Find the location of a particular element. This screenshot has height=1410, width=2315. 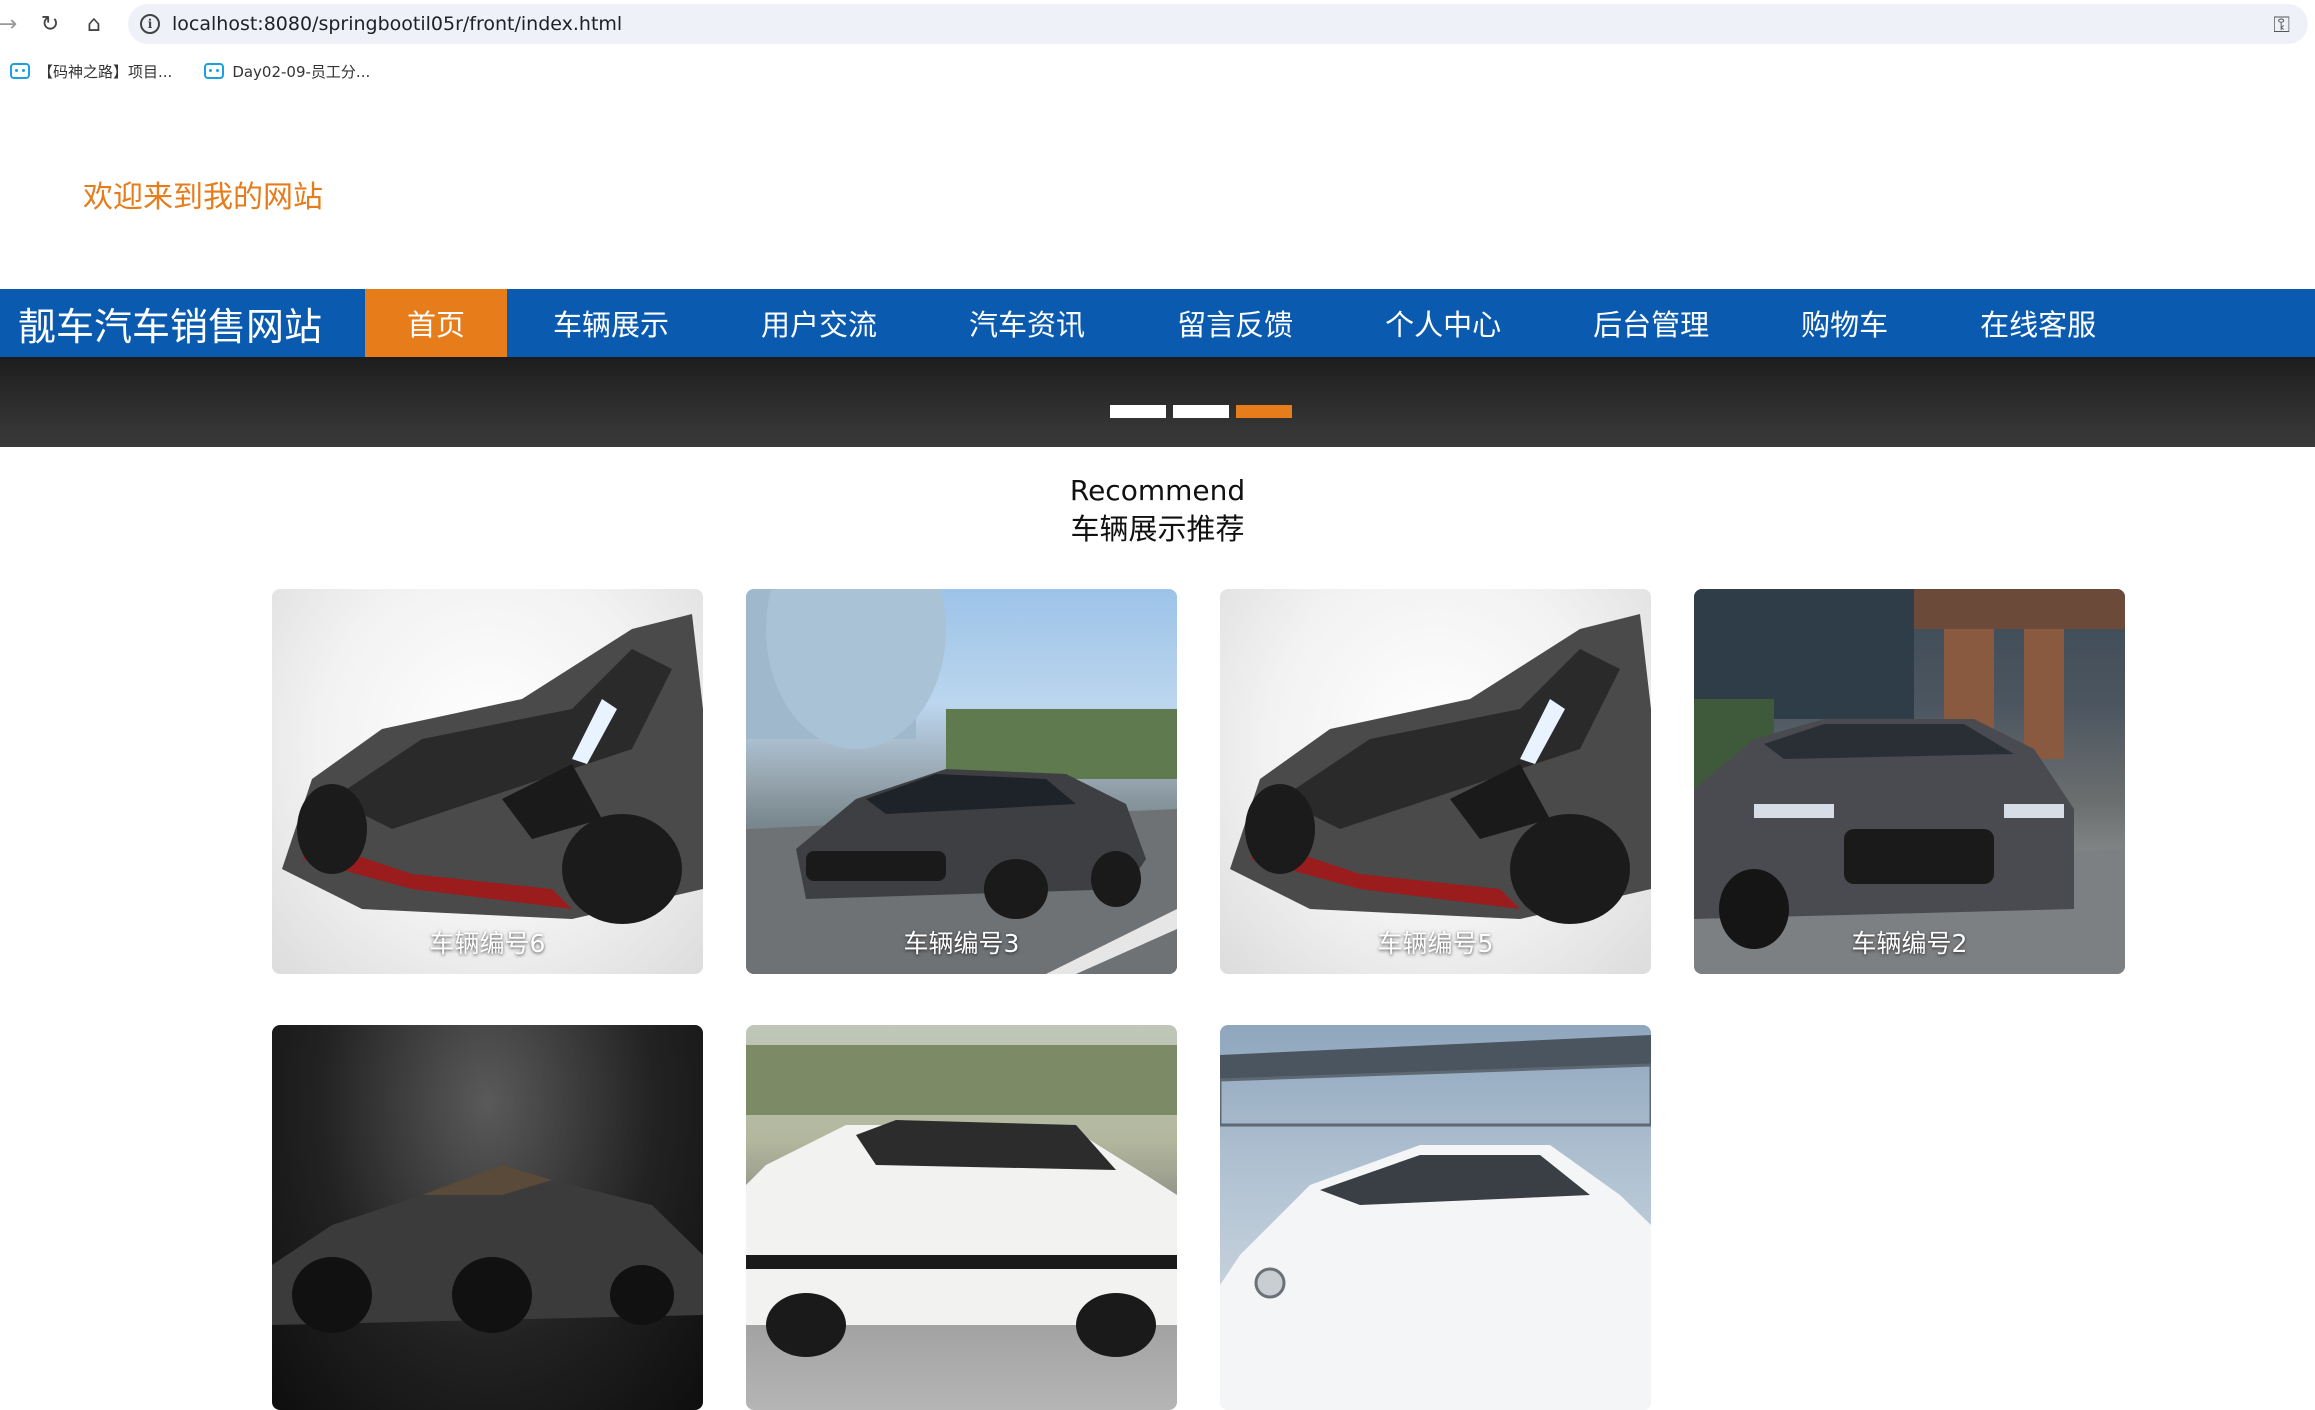

info-icon: i is located at coordinates (150, 24).